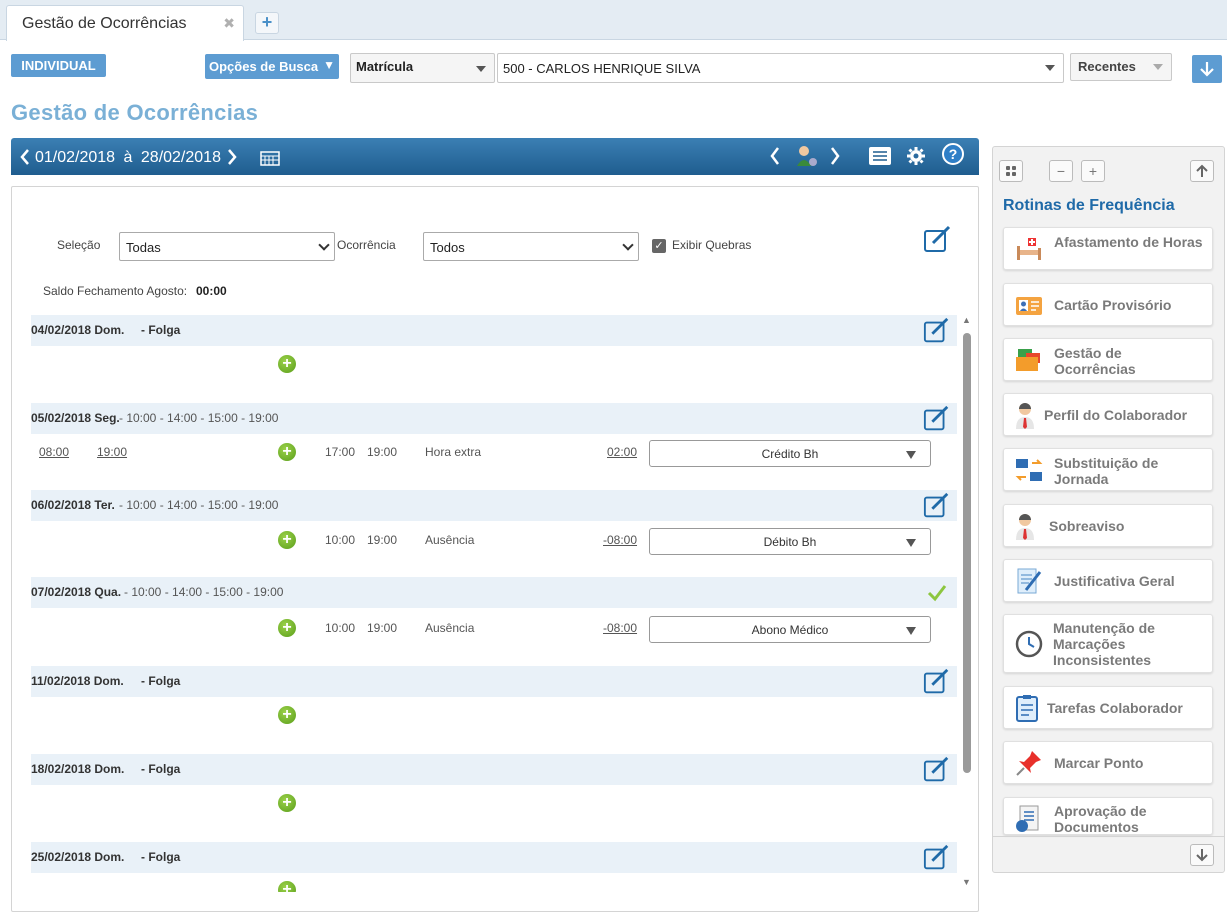 The width and height of the screenshot is (1227, 919). Describe the element at coordinates (1202, 855) in the screenshot. I see `scroll-down-button` at that location.